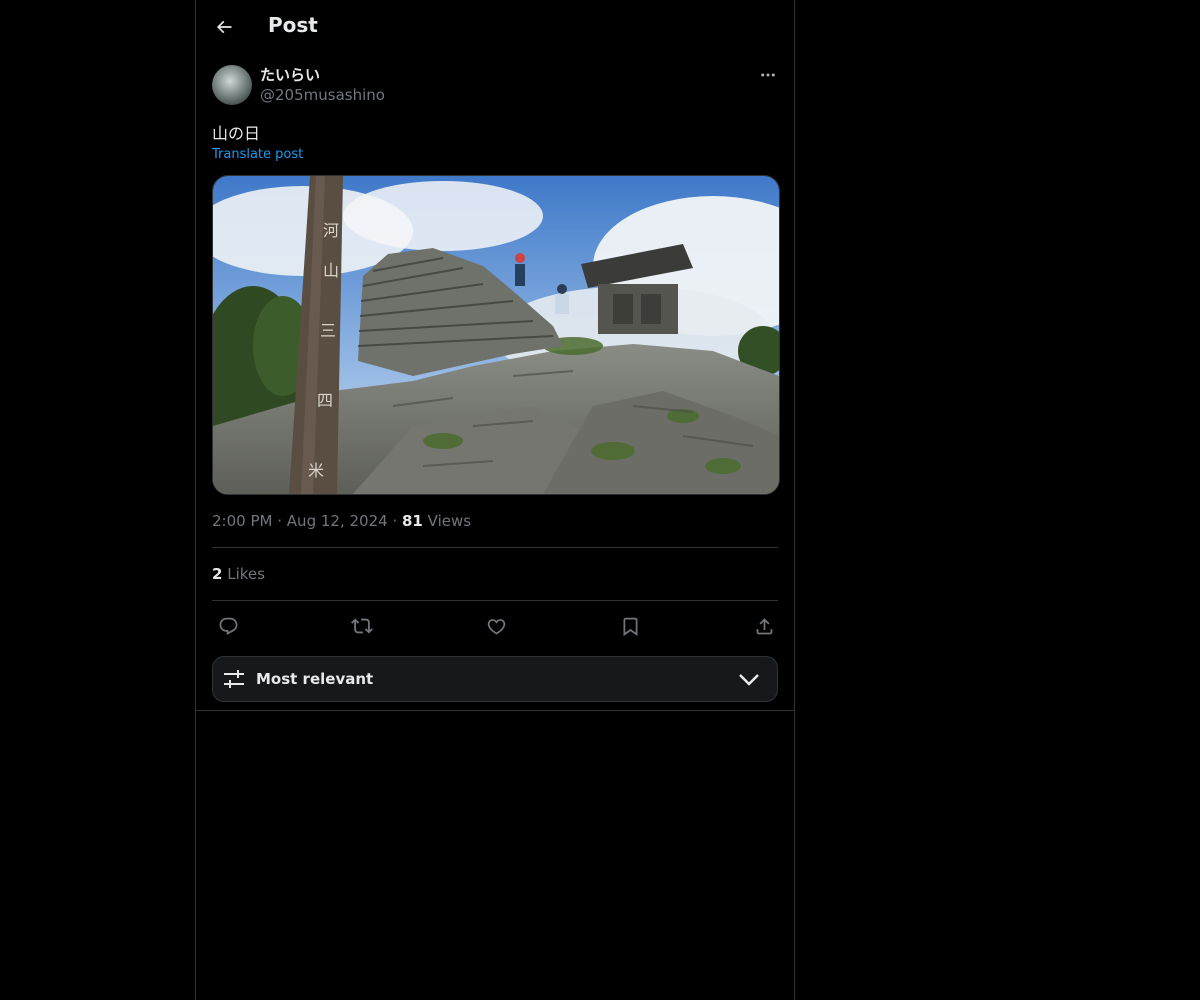  I want to click on sort-replies-dropdown: Most relevant, so click(495, 679).